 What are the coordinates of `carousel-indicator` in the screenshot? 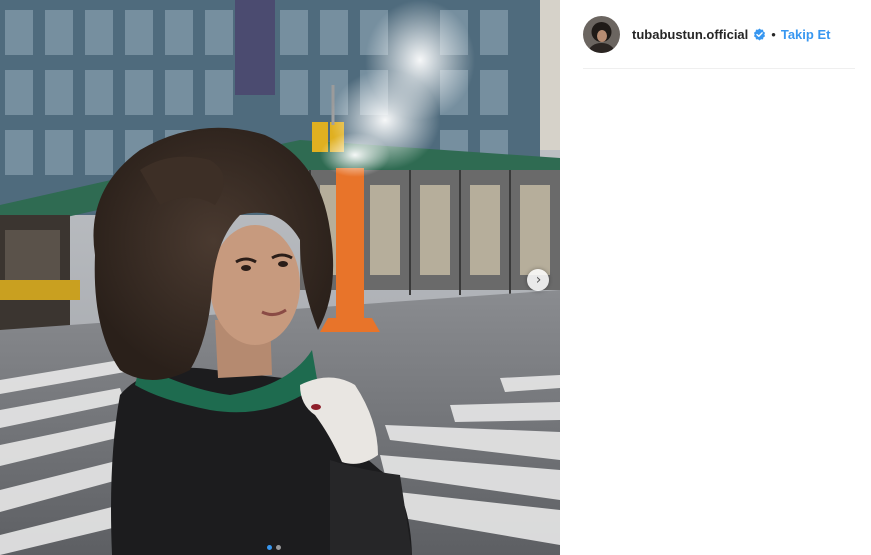 It's located at (274, 547).